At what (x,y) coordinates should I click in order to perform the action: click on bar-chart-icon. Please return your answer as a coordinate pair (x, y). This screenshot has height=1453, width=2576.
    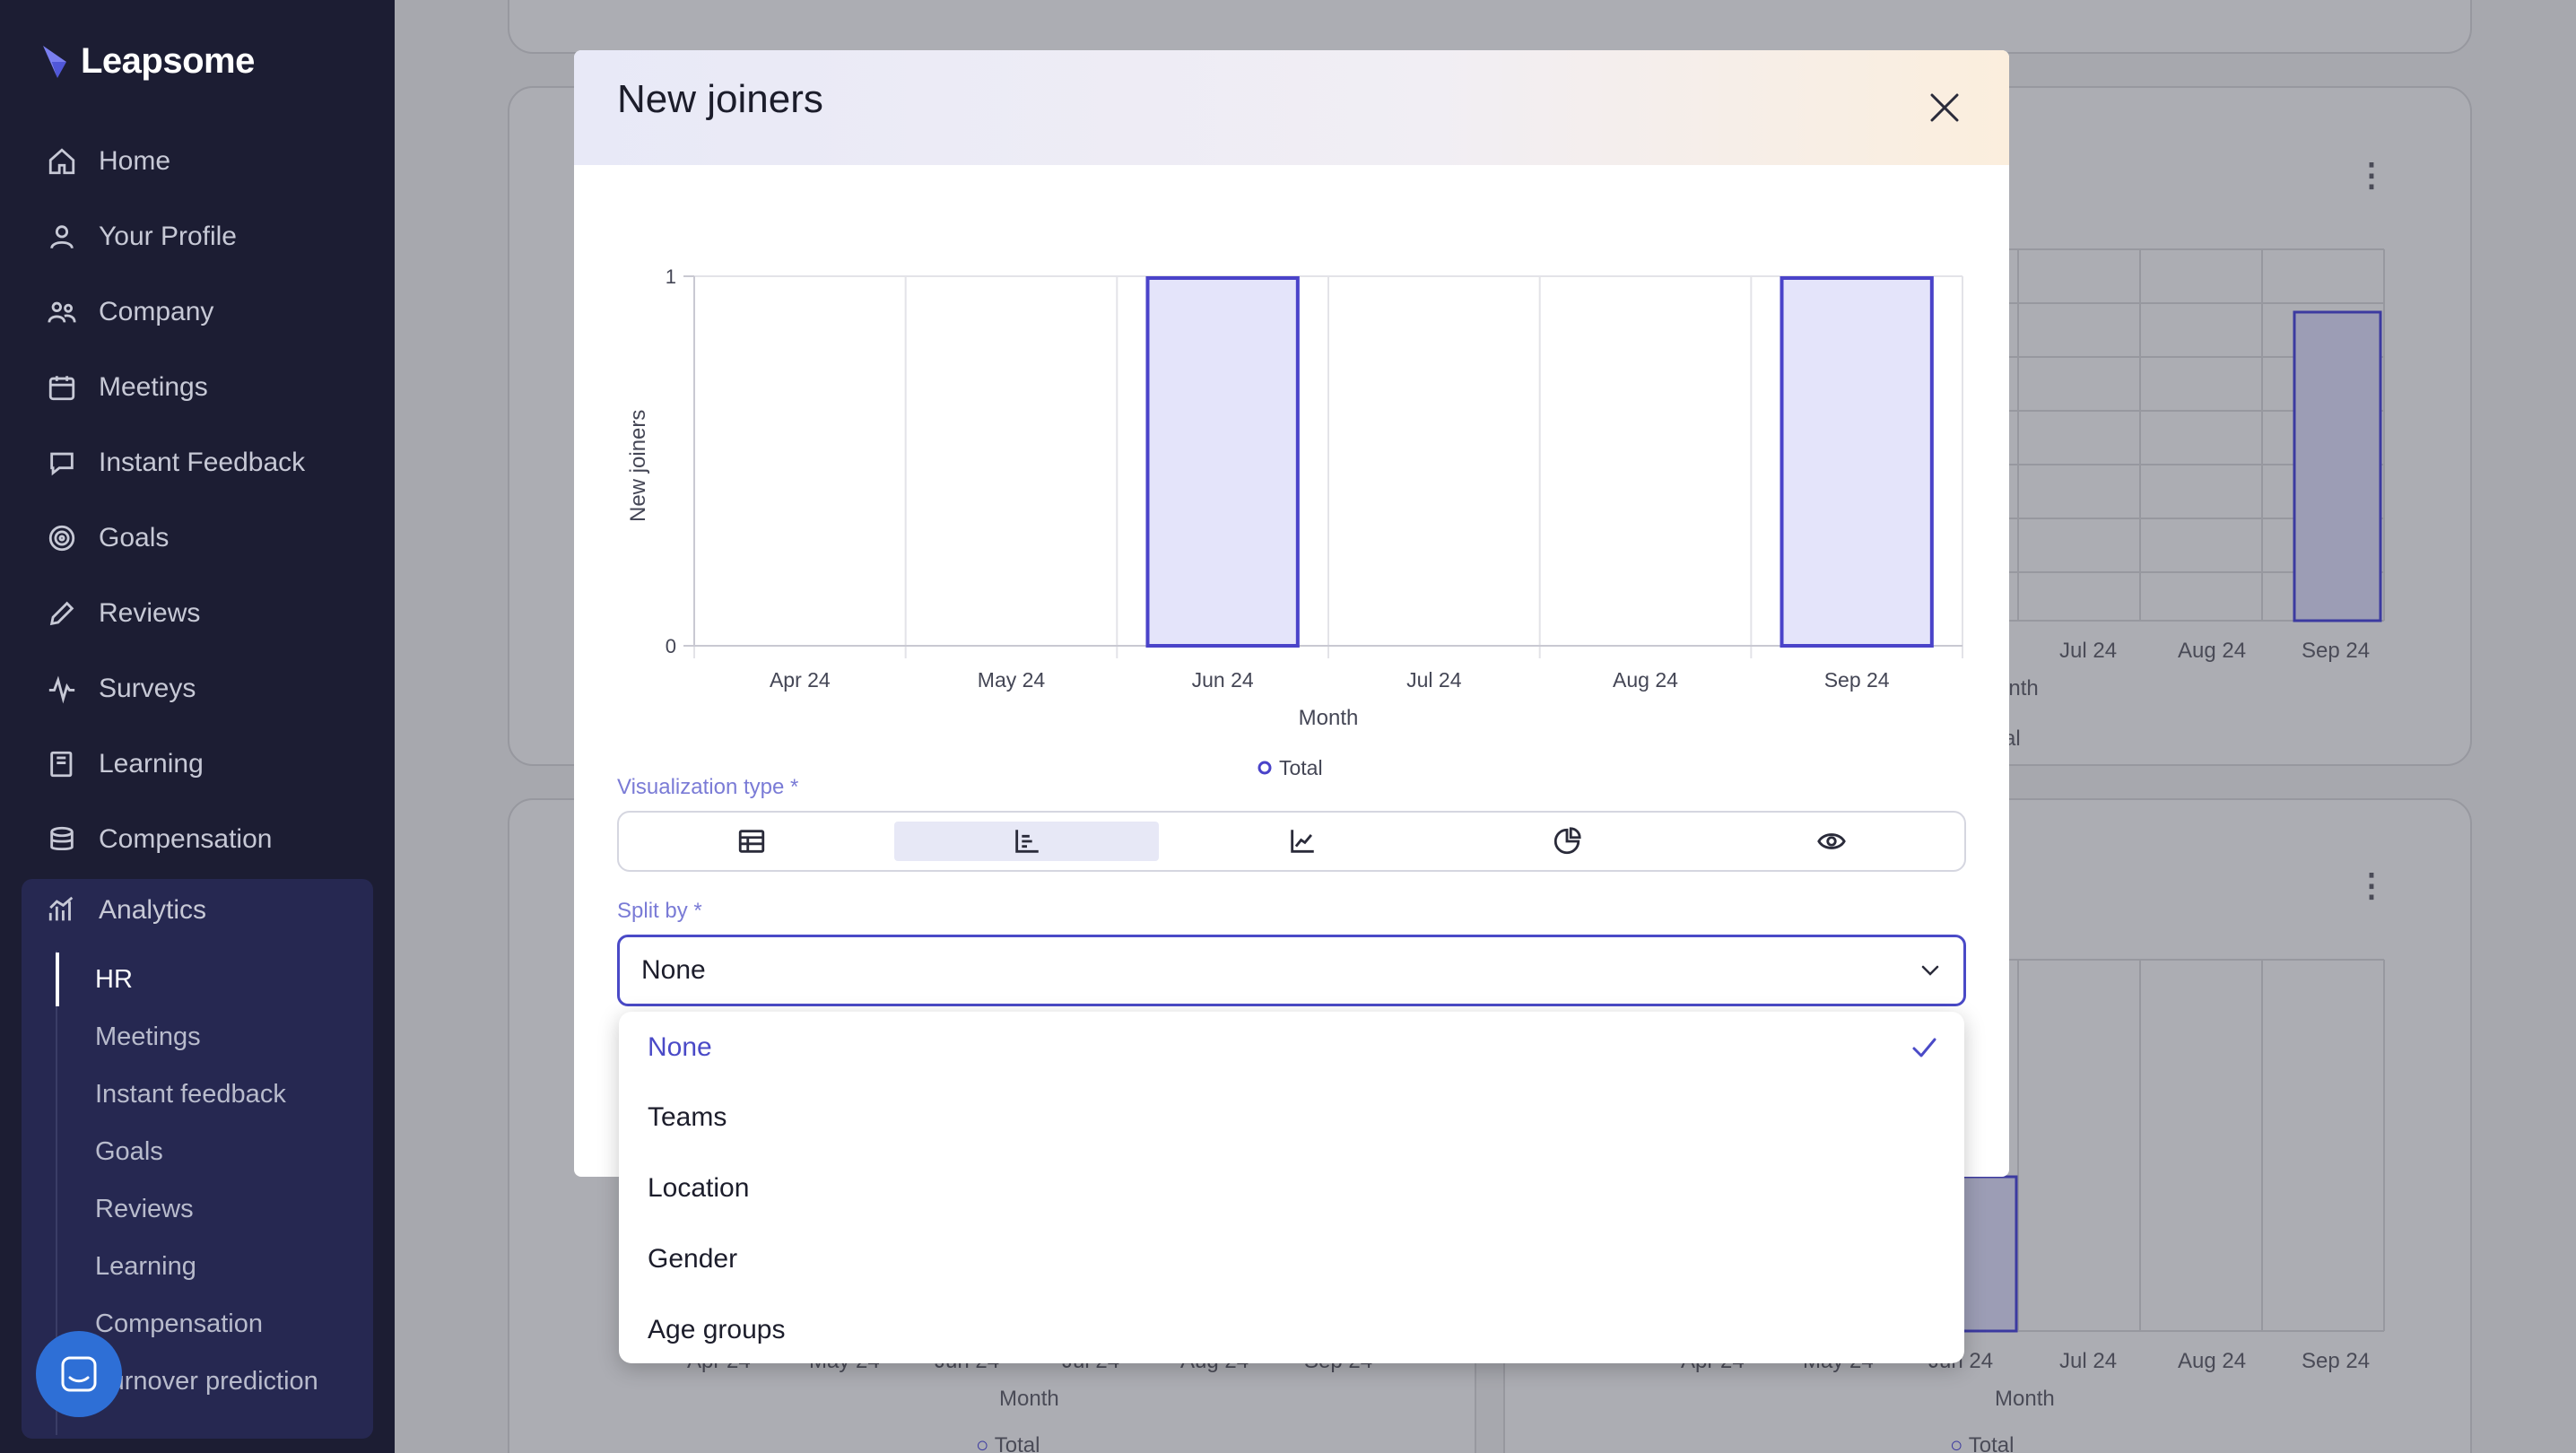
    Looking at the image, I should click on (1027, 841).